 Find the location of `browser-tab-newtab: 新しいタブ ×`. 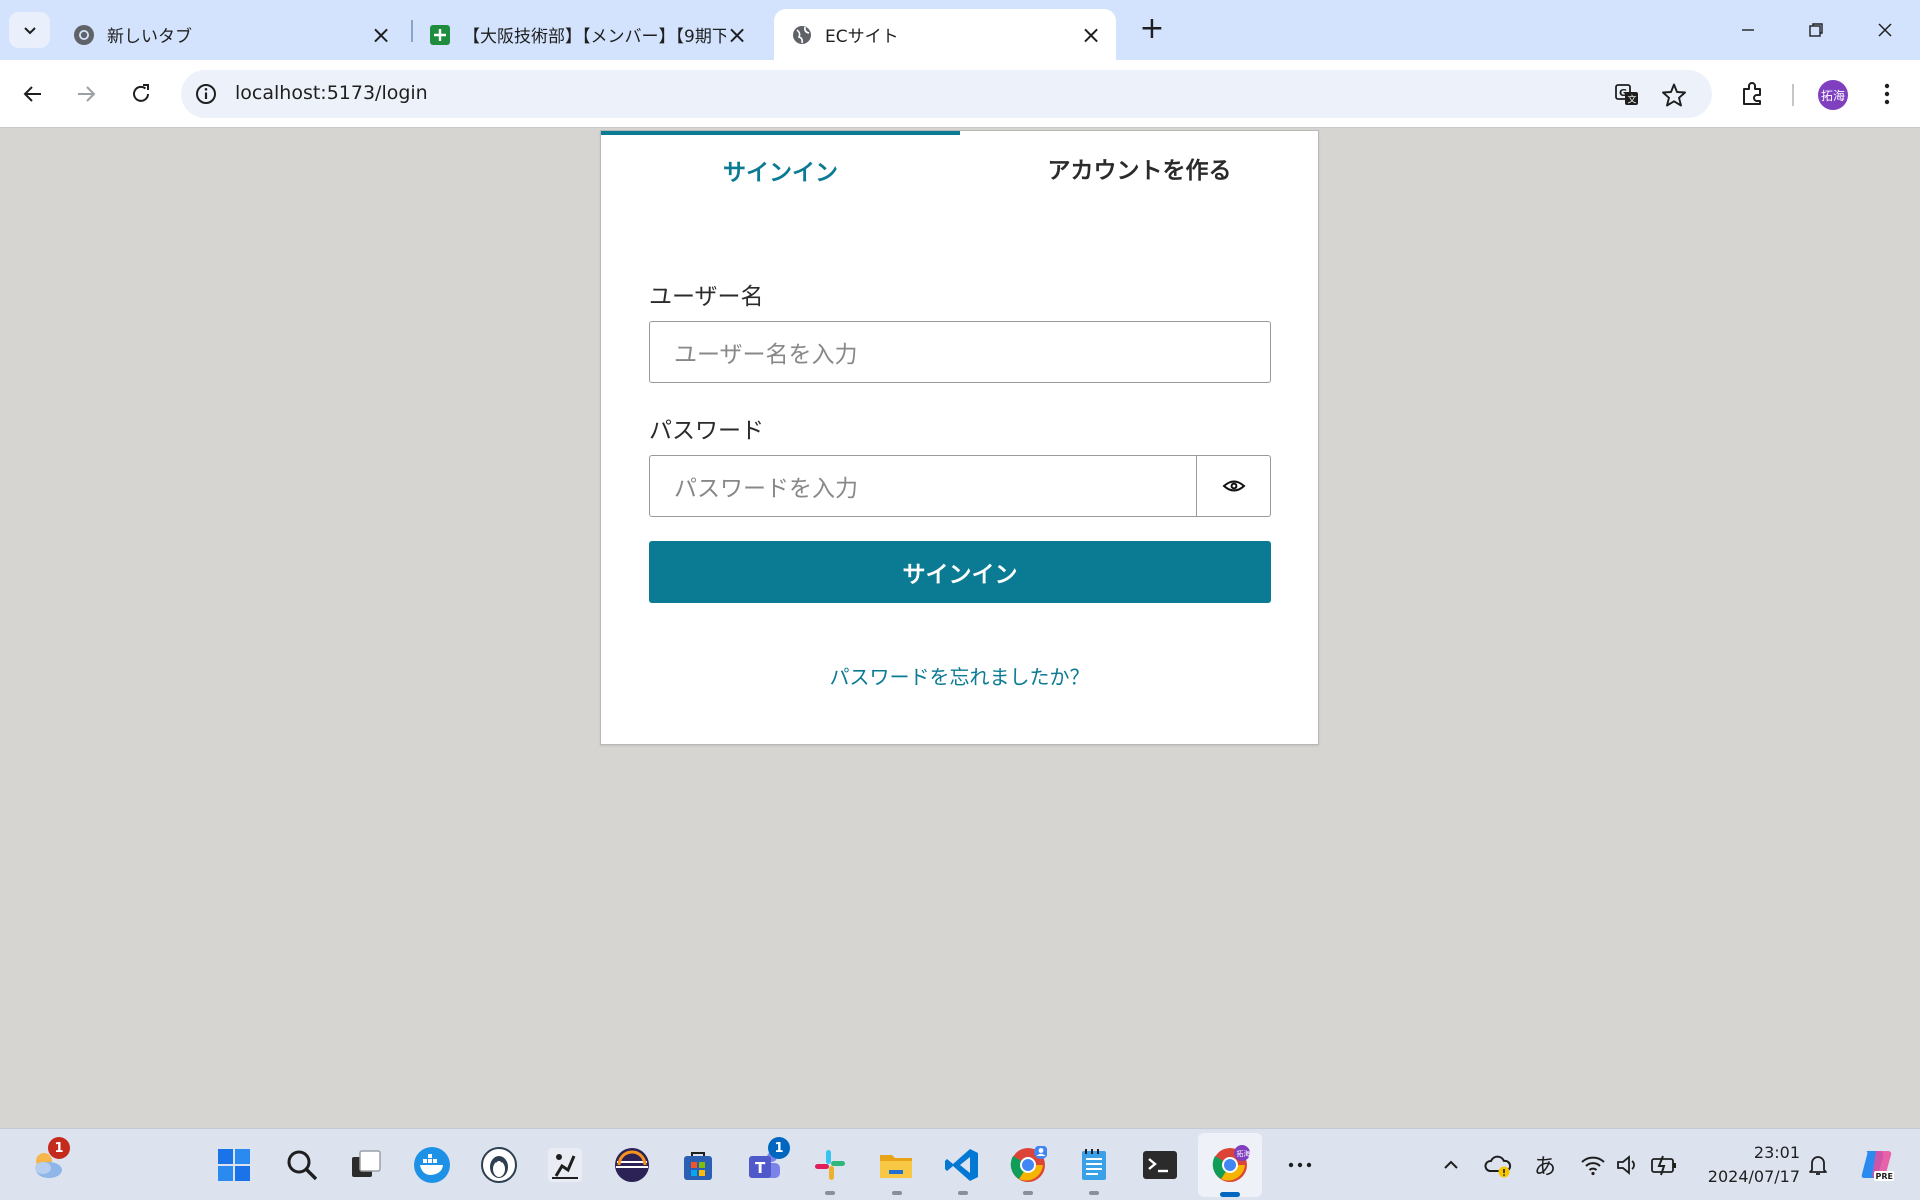

browser-tab-newtab: 新しいタブ × is located at coordinates (231, 34).